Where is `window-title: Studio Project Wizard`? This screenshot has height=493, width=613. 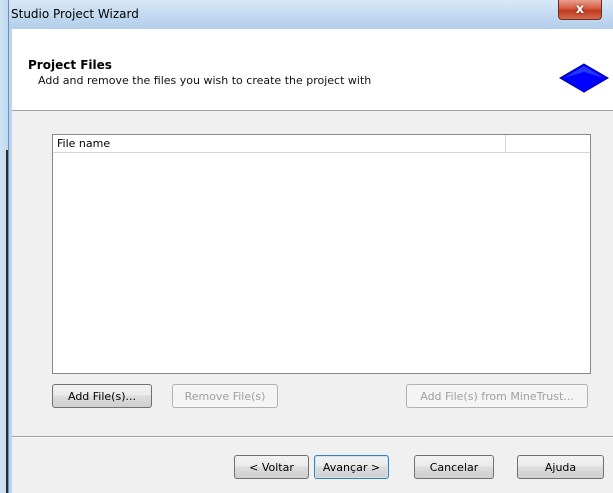 window-title: Studio Project Wizard is located at coordinates (75, 14).